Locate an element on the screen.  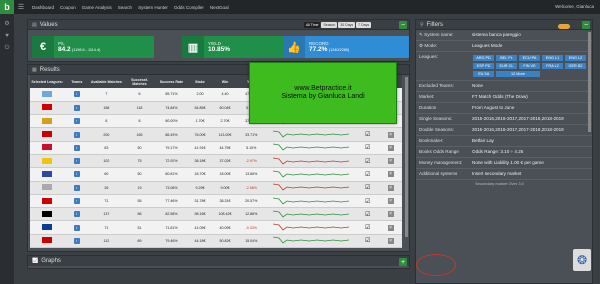
thumbs-up-icon: 👍 is located at coordinates (294, 47).